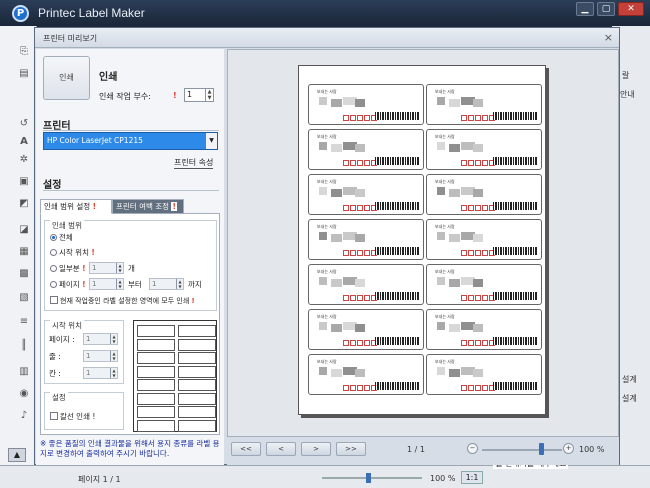 The image size is (650, 488). I want to click on printer-select: HP Color LaserJet CP1215 ▼, so click(130, 141).